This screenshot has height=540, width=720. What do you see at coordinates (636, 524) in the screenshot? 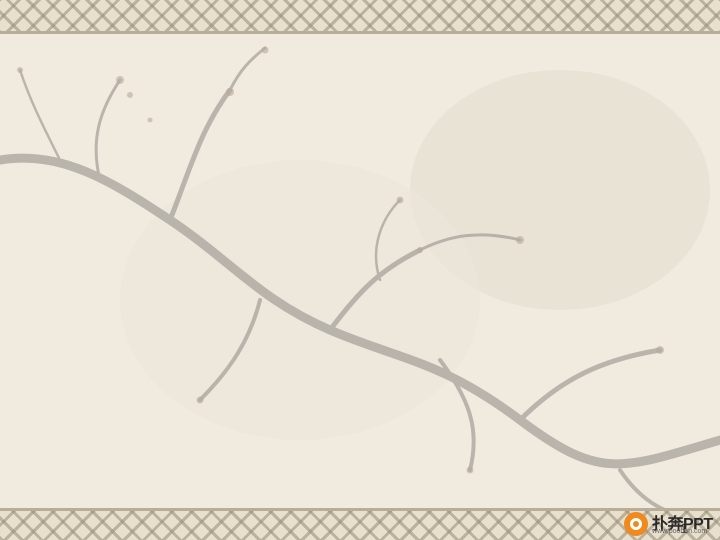
I see `logo-icon` at bounding box center [636, 524].